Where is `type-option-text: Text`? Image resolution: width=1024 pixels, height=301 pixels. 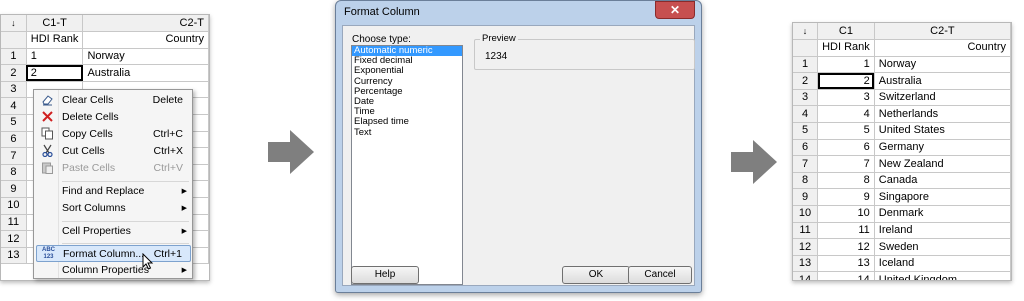
type-option-text: Text is located at coordinates (407, 132).